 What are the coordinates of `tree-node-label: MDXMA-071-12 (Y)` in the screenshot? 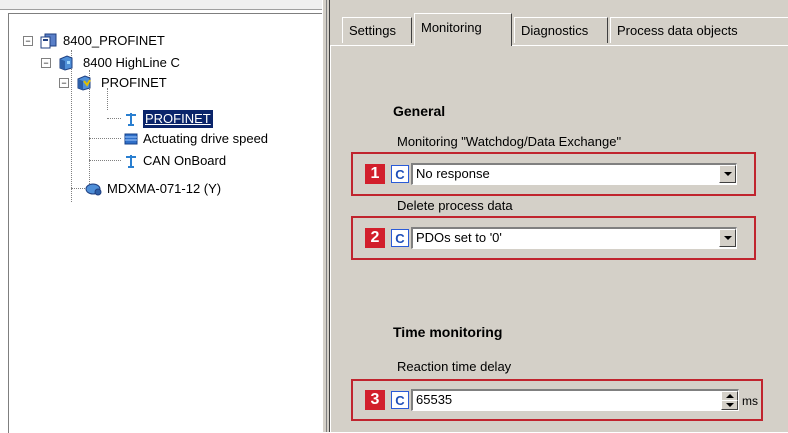 It's located at (164, 188).